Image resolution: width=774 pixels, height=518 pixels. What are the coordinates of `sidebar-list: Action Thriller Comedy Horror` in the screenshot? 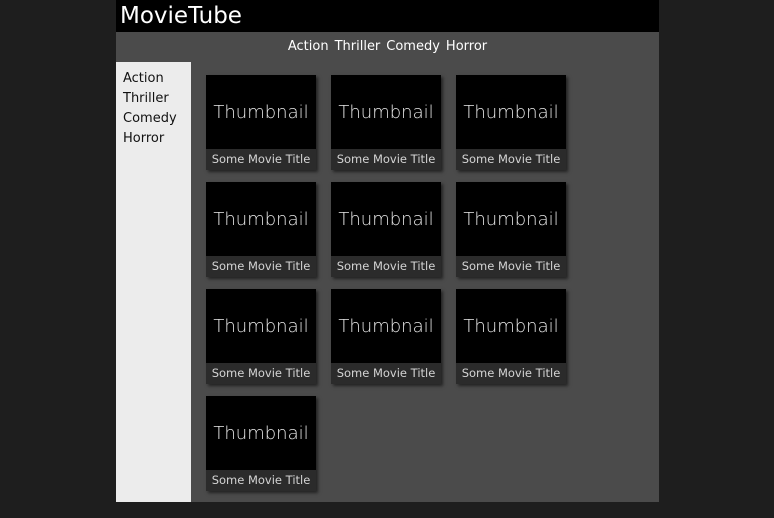 It's located at (153, 105).